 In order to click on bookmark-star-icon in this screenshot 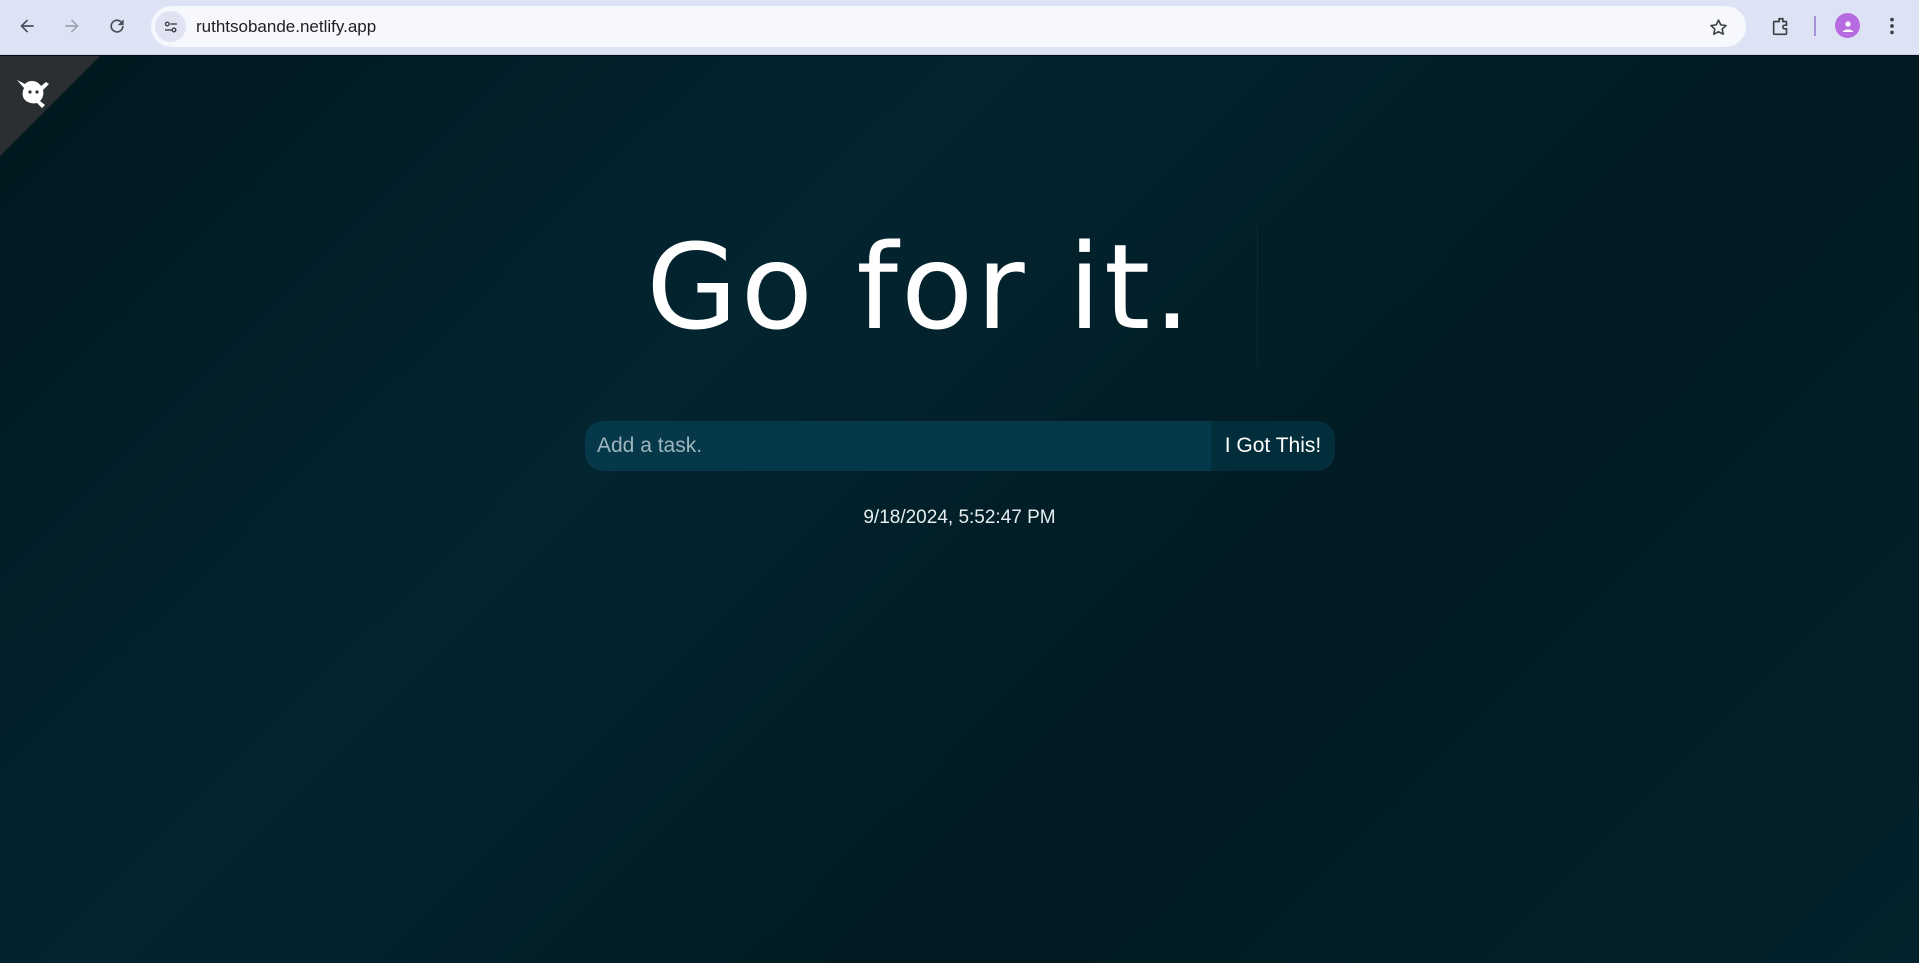, I will do `click(1718, 26)`.